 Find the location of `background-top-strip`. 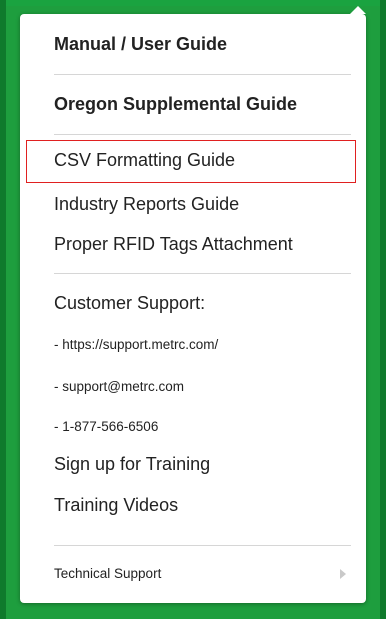

background-top-strip is located at coordinates (193, 3).